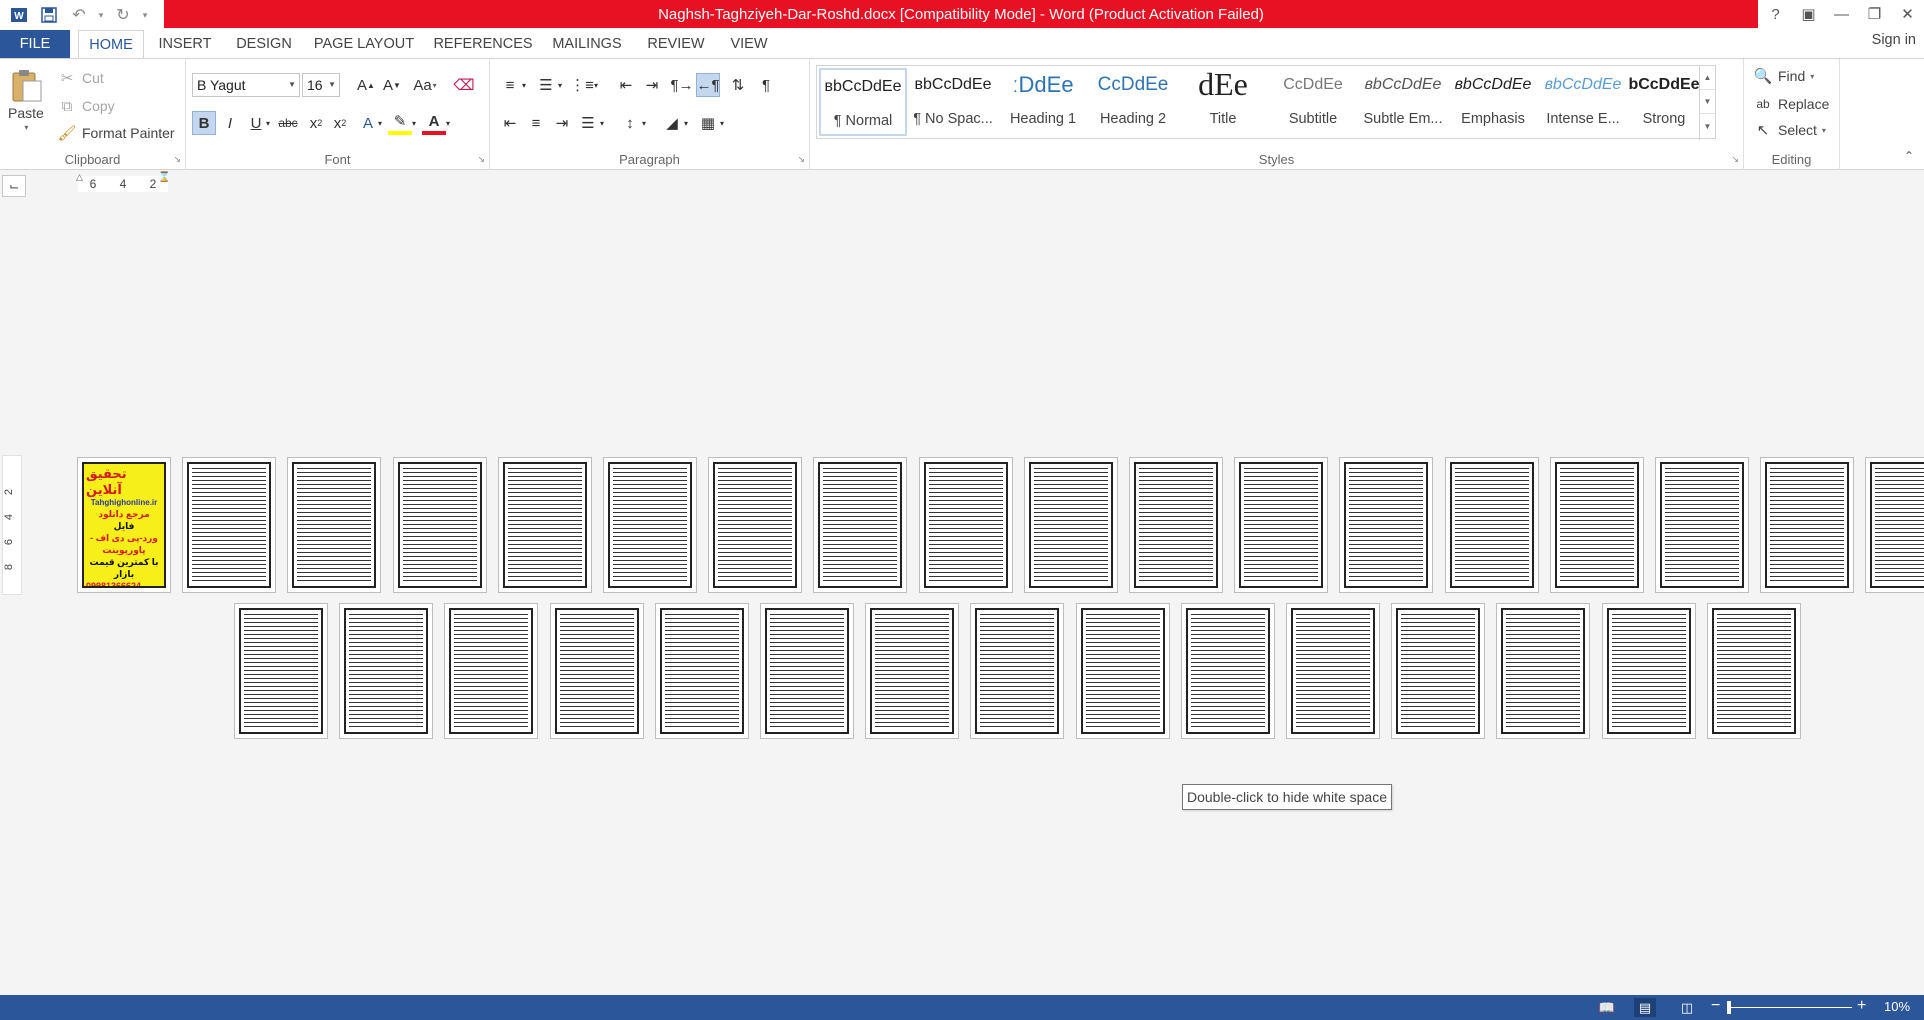  Describe the element at coordinates (246, 85) in the screenshot. I see `font-name-combo: B Yagut ▼` at that location.